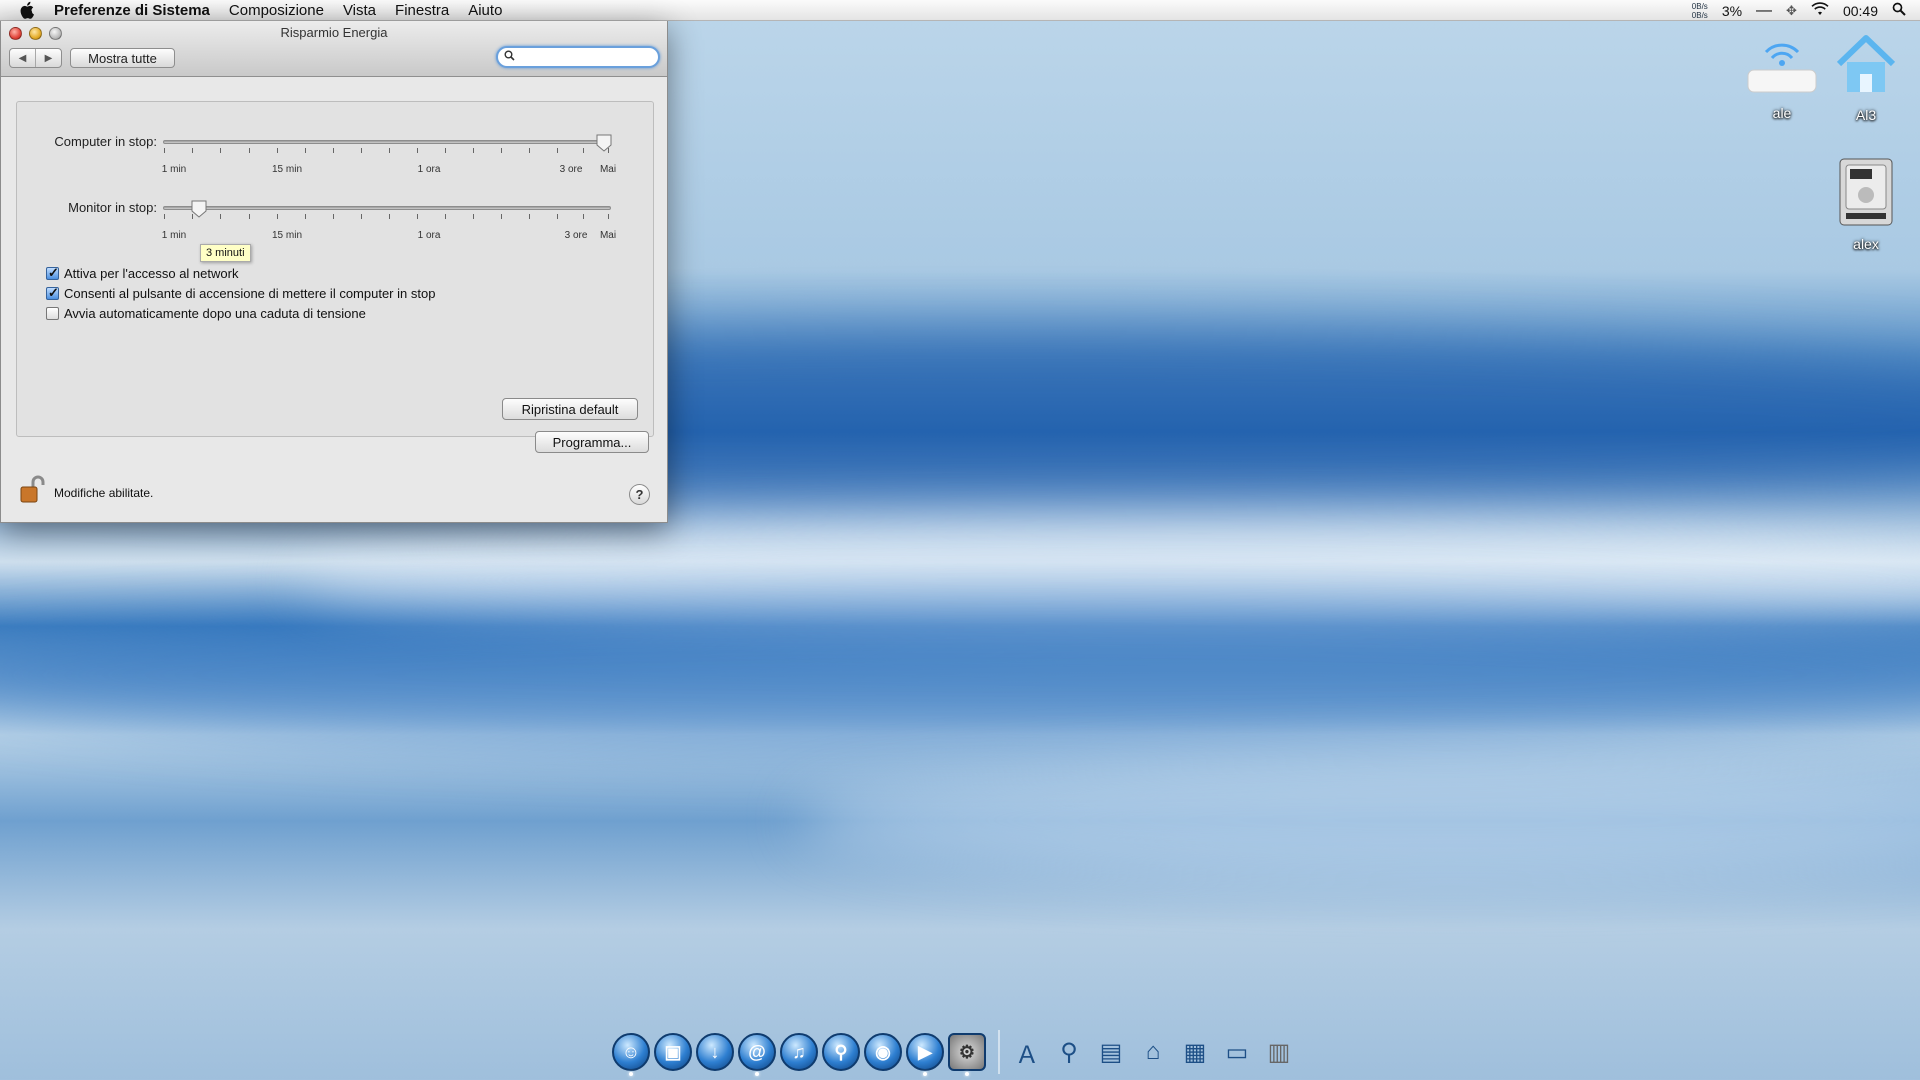  What do you see at coordinates (1782, 66) in the screenshot?
I see `airport-base-station-icon` at bounding box center [1782, 66].